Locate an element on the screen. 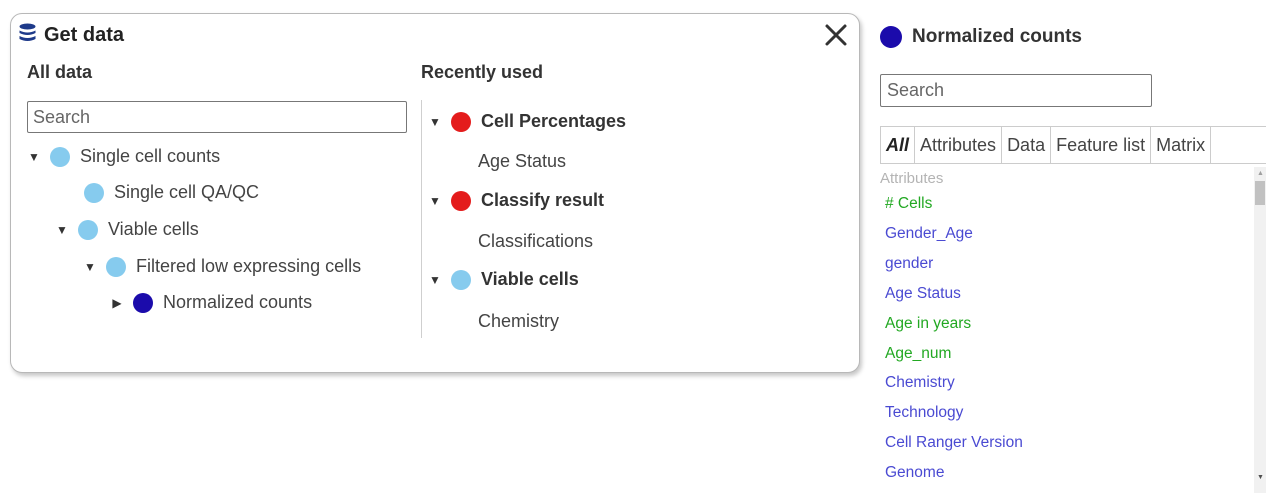 This screenshot has height=493, width=1266. close-icon is located at coordinates (836, 35).